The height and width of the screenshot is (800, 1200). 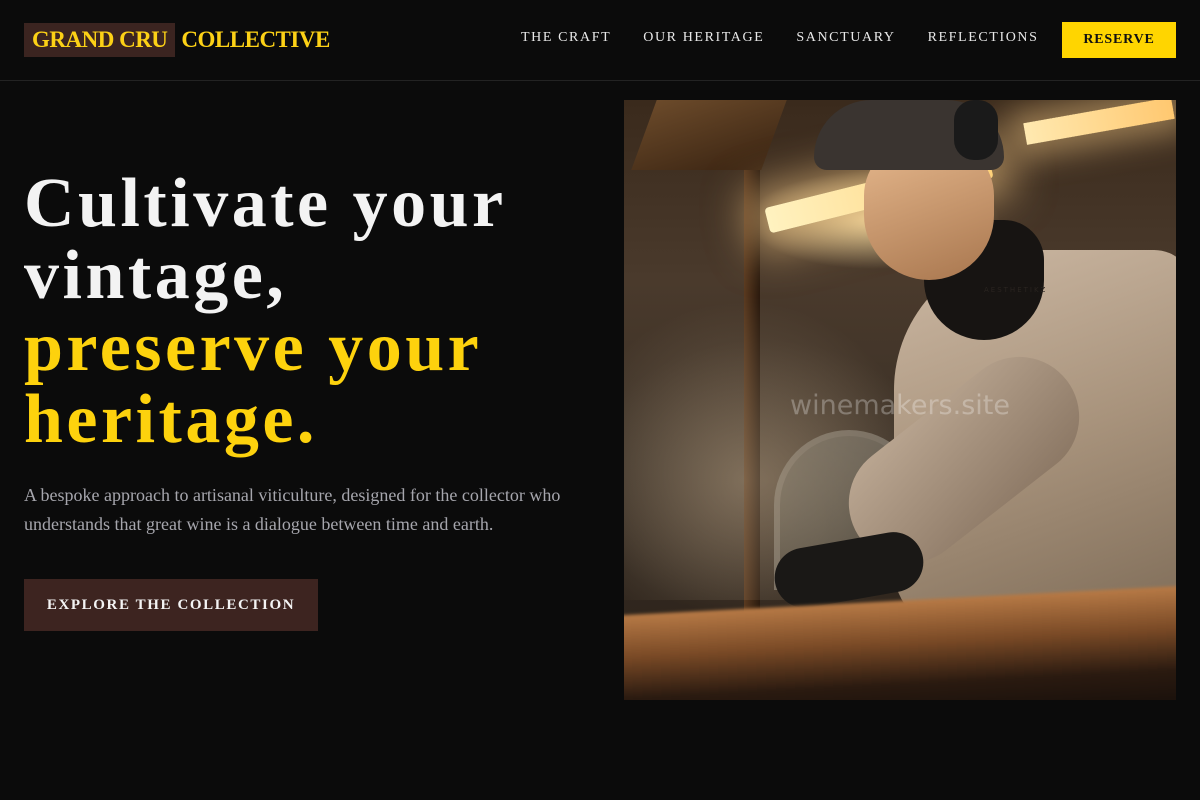 What do you see at coordinates (709, 135) in the screenshot?
I see `ceiling-beam` at bounding box center [709, 135].